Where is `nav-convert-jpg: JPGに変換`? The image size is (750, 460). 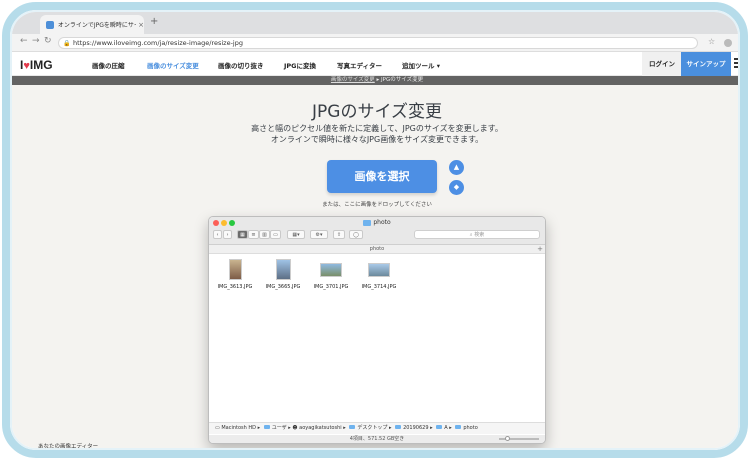
nav-convert-jpg: JPGに変換 is located at coordinates (300, 65).